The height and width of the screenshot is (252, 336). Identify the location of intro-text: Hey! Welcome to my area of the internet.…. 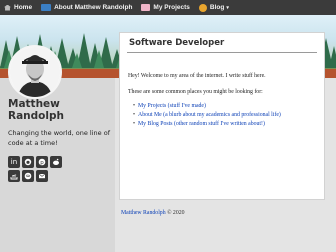
(197, 76).